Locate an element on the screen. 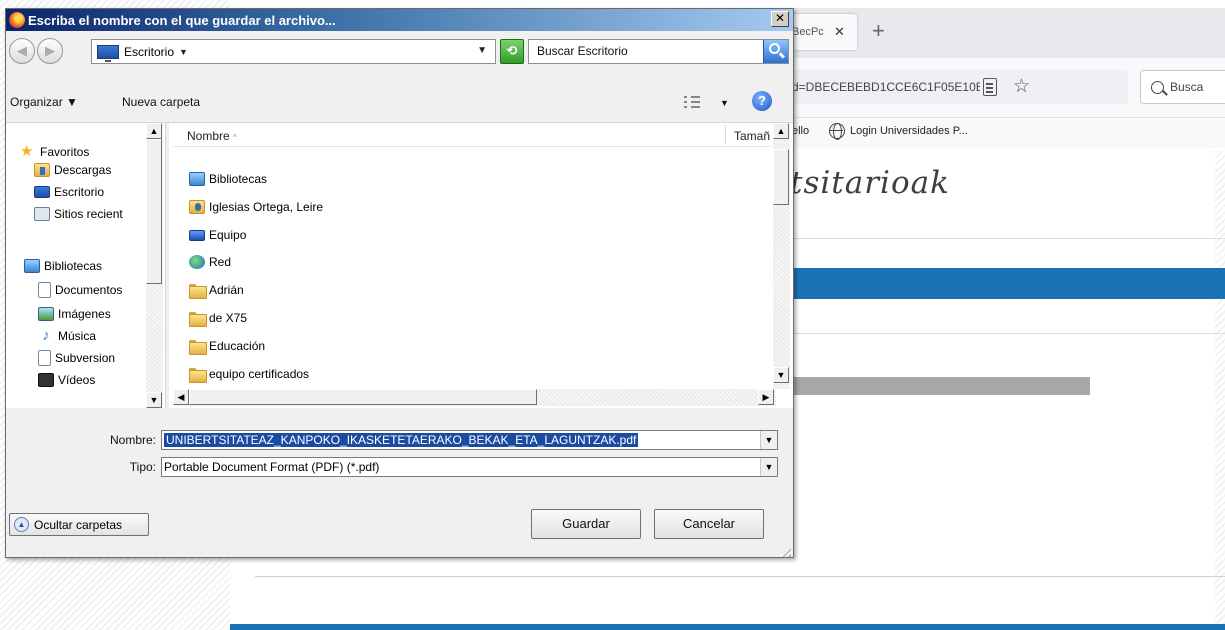  pictures-icon is located at coordinates (46, 314).